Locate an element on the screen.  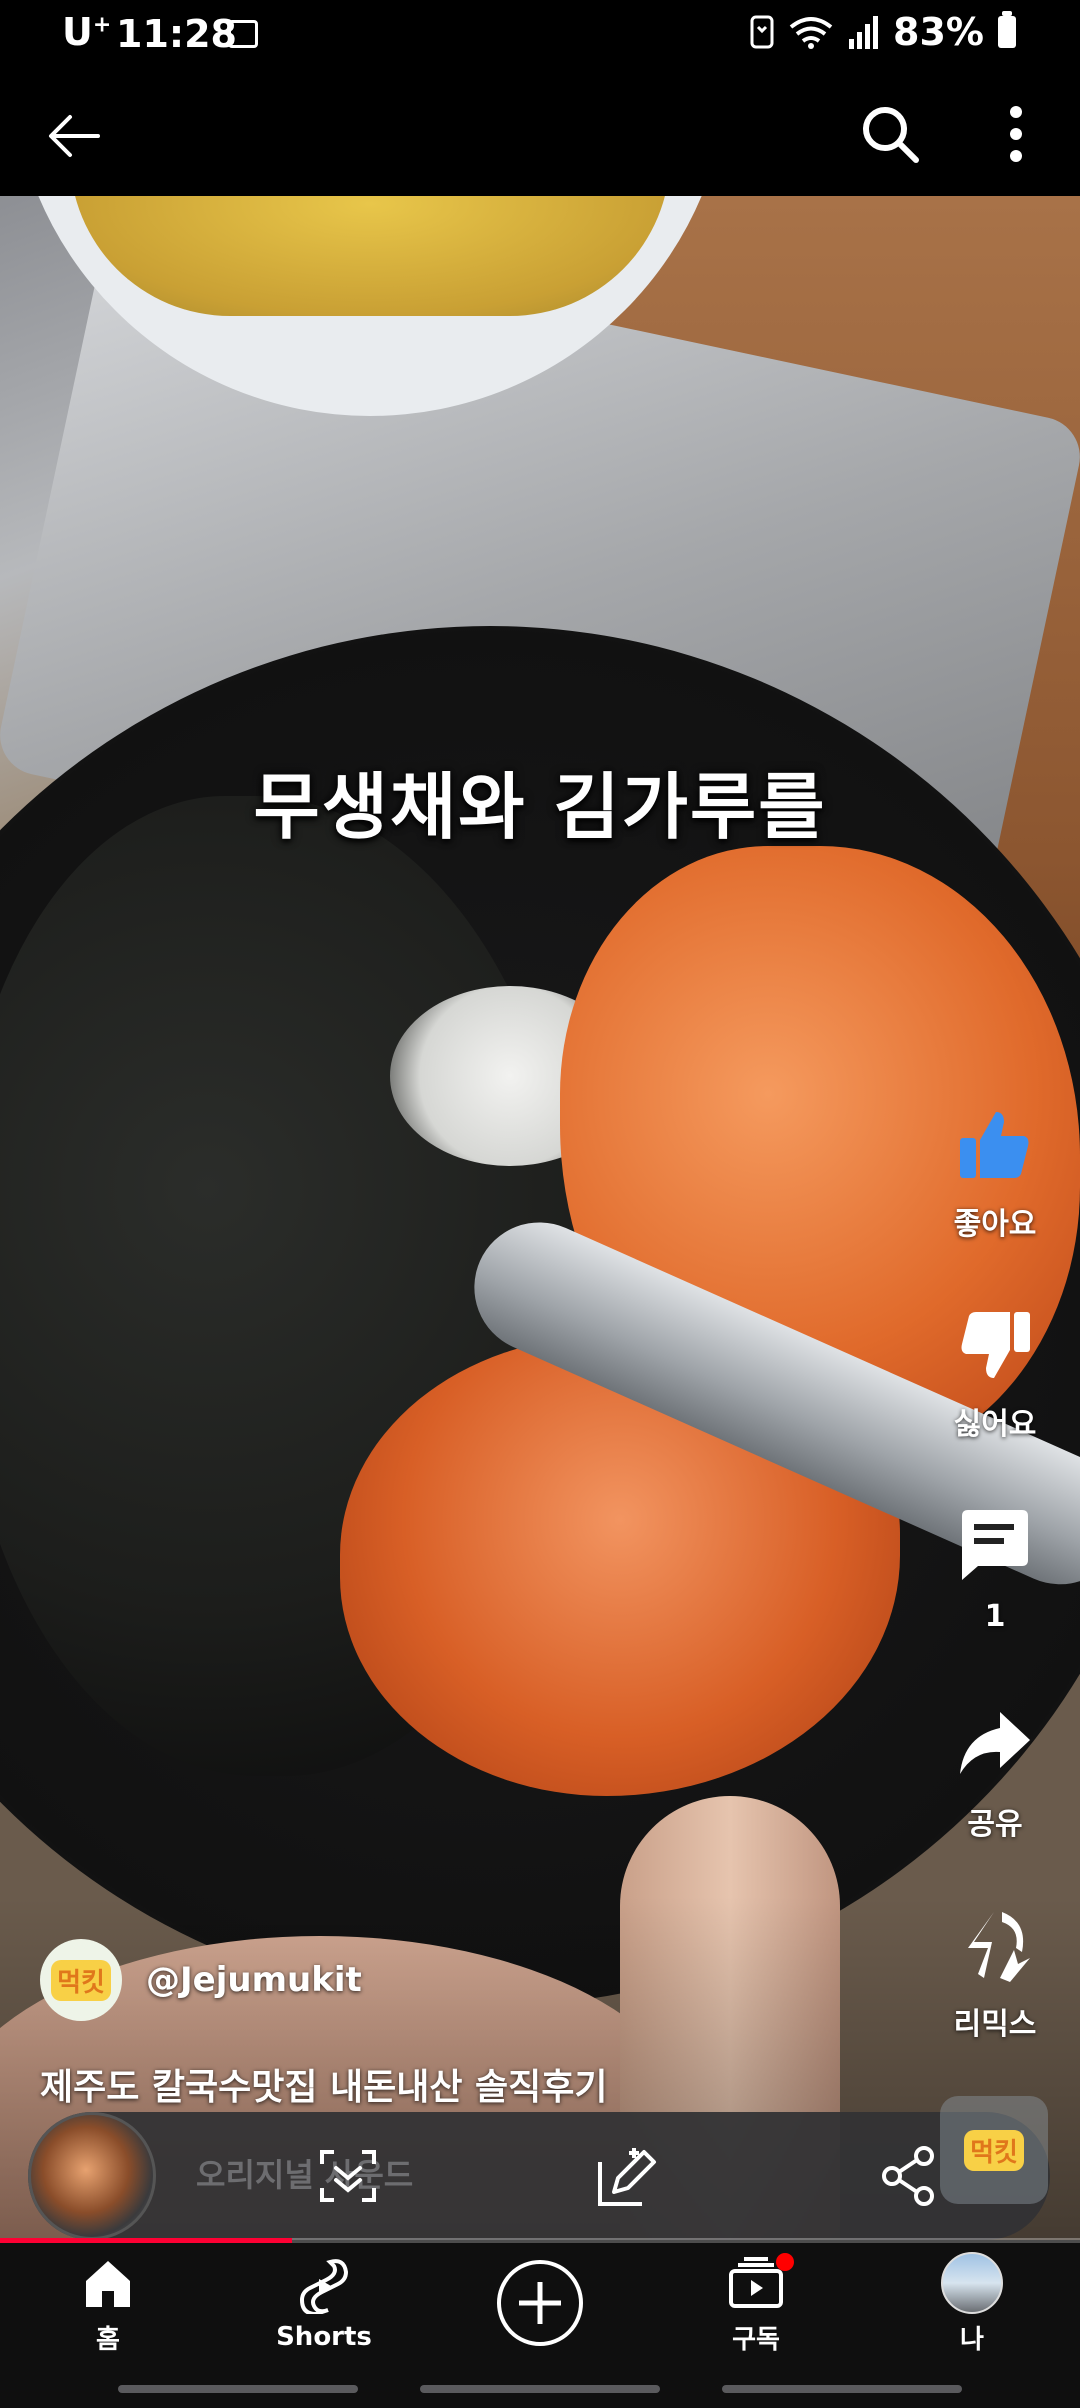
carrier-label: U+ is located at coordinates (87, 32).